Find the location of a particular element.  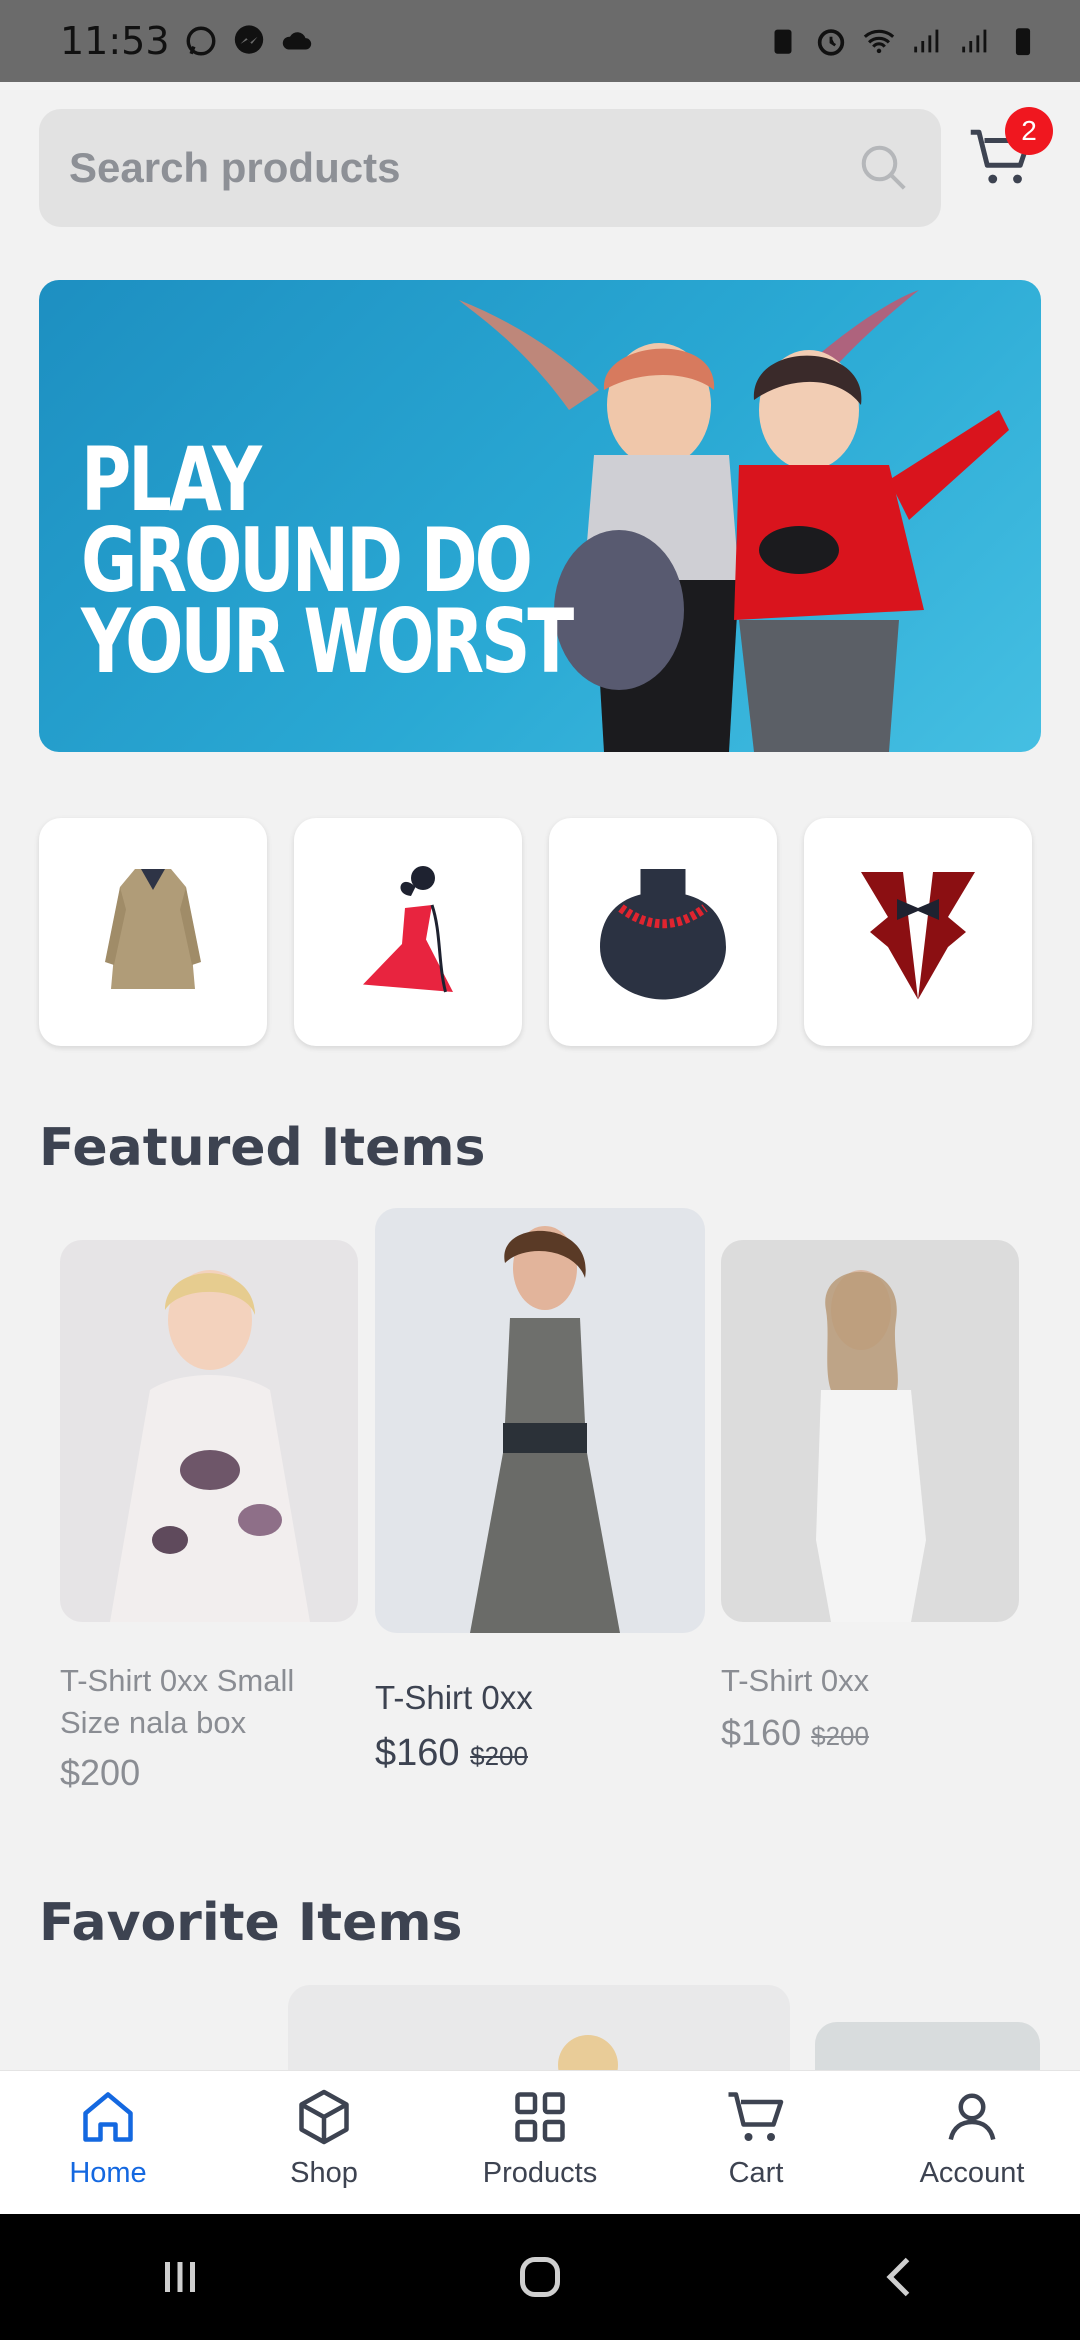

back-icon is located at coordinates (900, 2277).